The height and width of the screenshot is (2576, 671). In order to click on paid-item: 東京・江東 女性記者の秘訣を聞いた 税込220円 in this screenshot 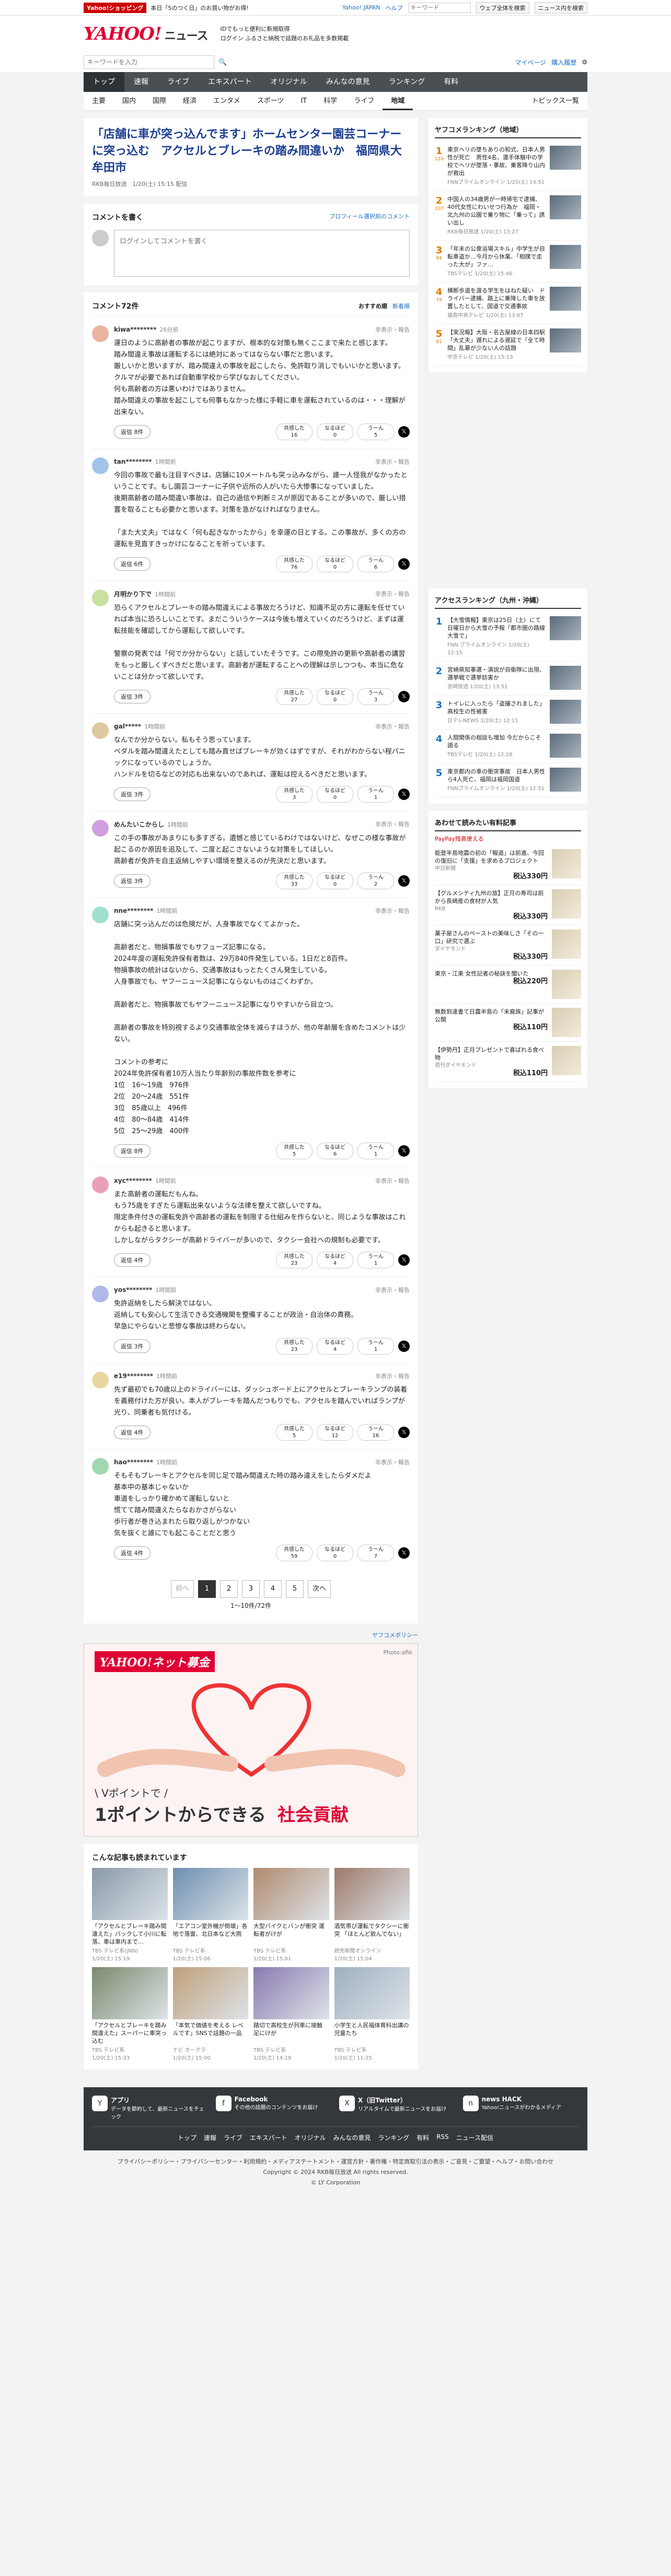, I will do `click(508, 985)`.